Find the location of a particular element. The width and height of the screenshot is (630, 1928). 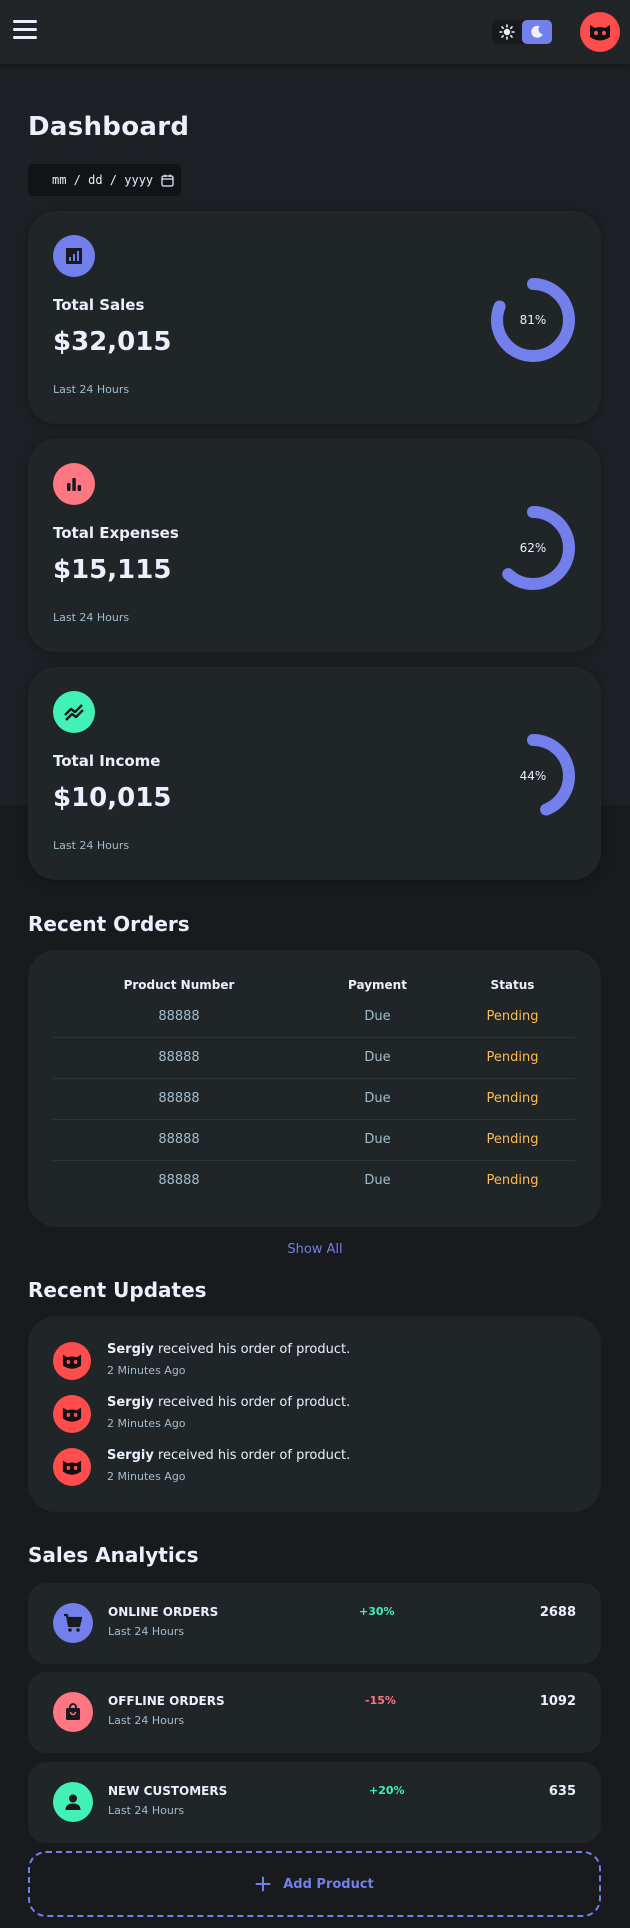

menu-icon is located at coordinates (25, 30).